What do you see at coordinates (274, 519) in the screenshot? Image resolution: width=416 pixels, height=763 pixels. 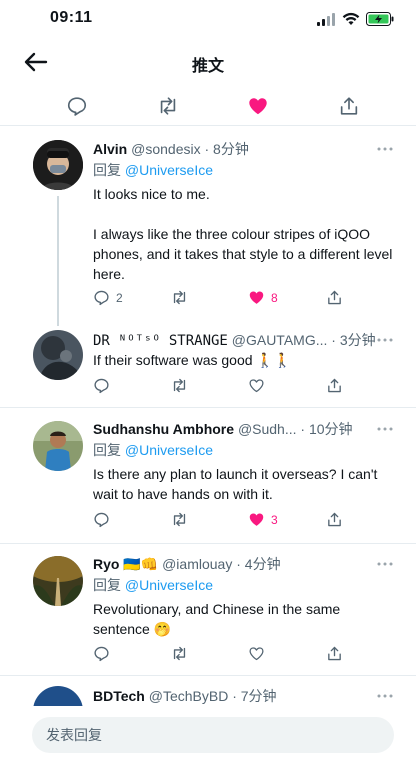 I see `like-count: 3` at bounding box center [274, 519].